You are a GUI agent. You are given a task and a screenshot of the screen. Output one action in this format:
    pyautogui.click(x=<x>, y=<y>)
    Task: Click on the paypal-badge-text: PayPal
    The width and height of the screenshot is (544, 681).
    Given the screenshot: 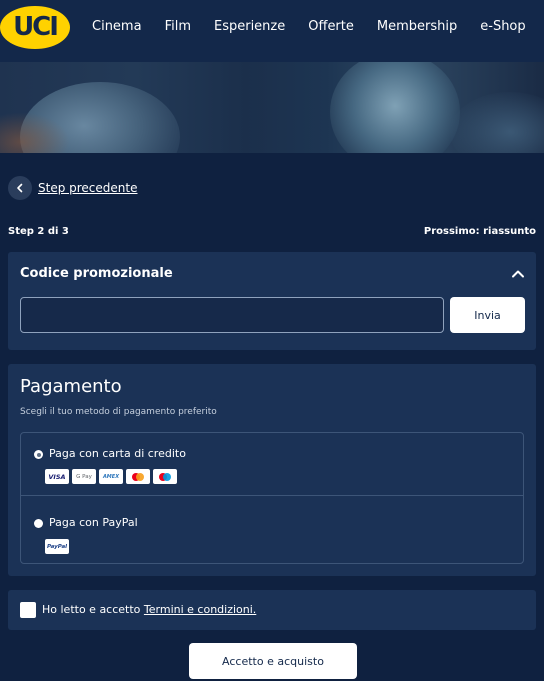 What is the action you would take?
    pyautogui.click(x=57, y=546)
    